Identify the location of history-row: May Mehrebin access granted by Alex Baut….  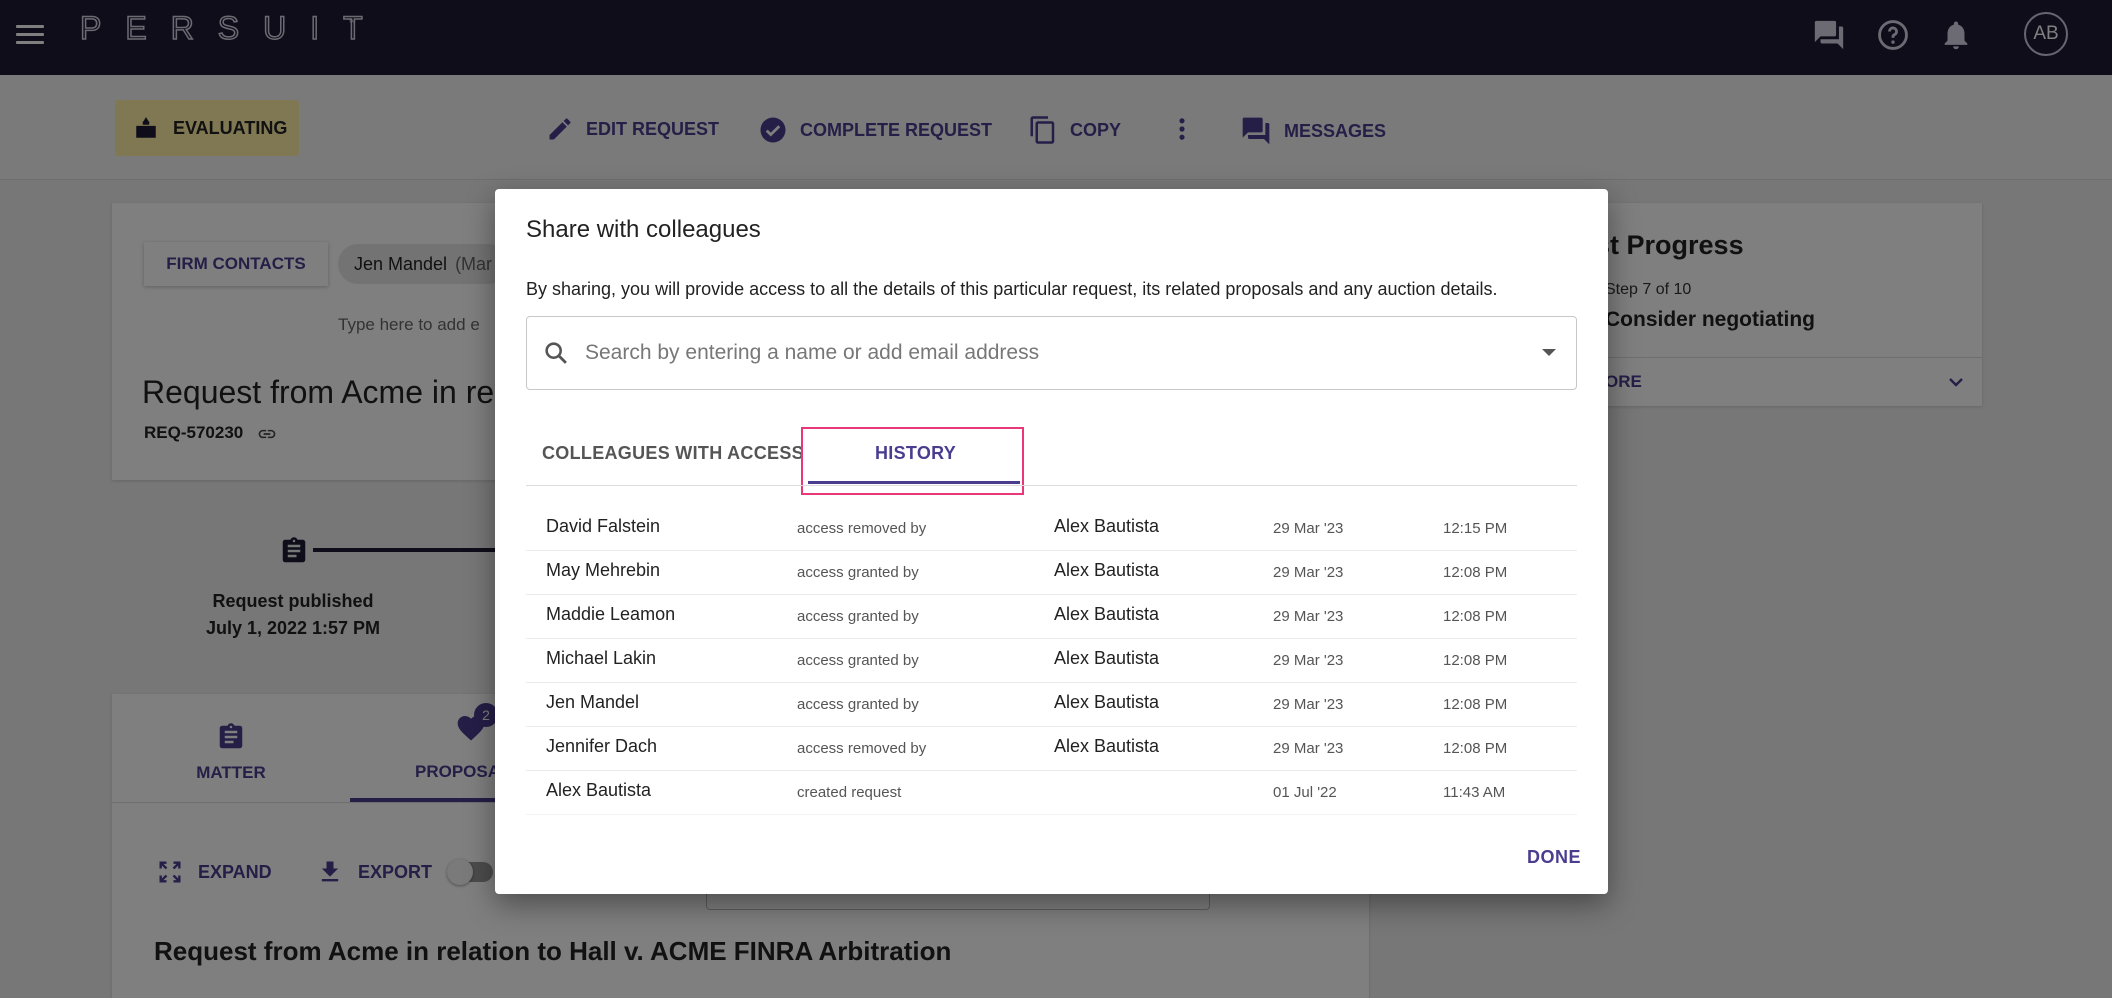
(1051, 573).